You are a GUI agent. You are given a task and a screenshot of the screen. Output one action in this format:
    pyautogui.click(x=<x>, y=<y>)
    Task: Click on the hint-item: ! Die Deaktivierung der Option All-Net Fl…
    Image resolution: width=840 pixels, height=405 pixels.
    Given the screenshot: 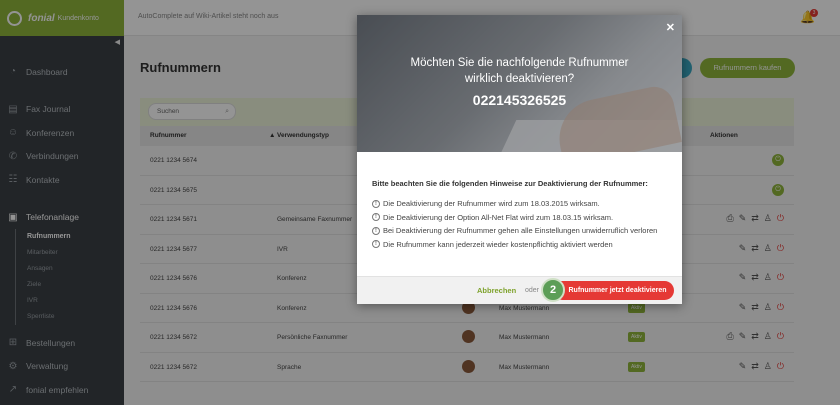 What is the action you would take?
    pyautogui.click(x=522, y=218)
    